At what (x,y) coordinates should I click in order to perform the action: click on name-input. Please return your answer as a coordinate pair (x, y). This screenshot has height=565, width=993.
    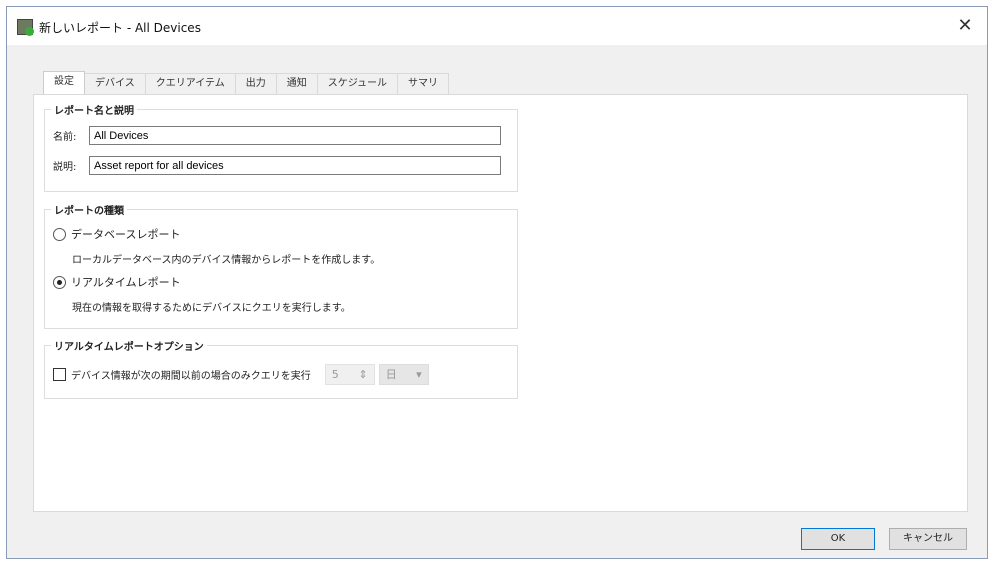
    Looking at the image, I should click on (295, 135).